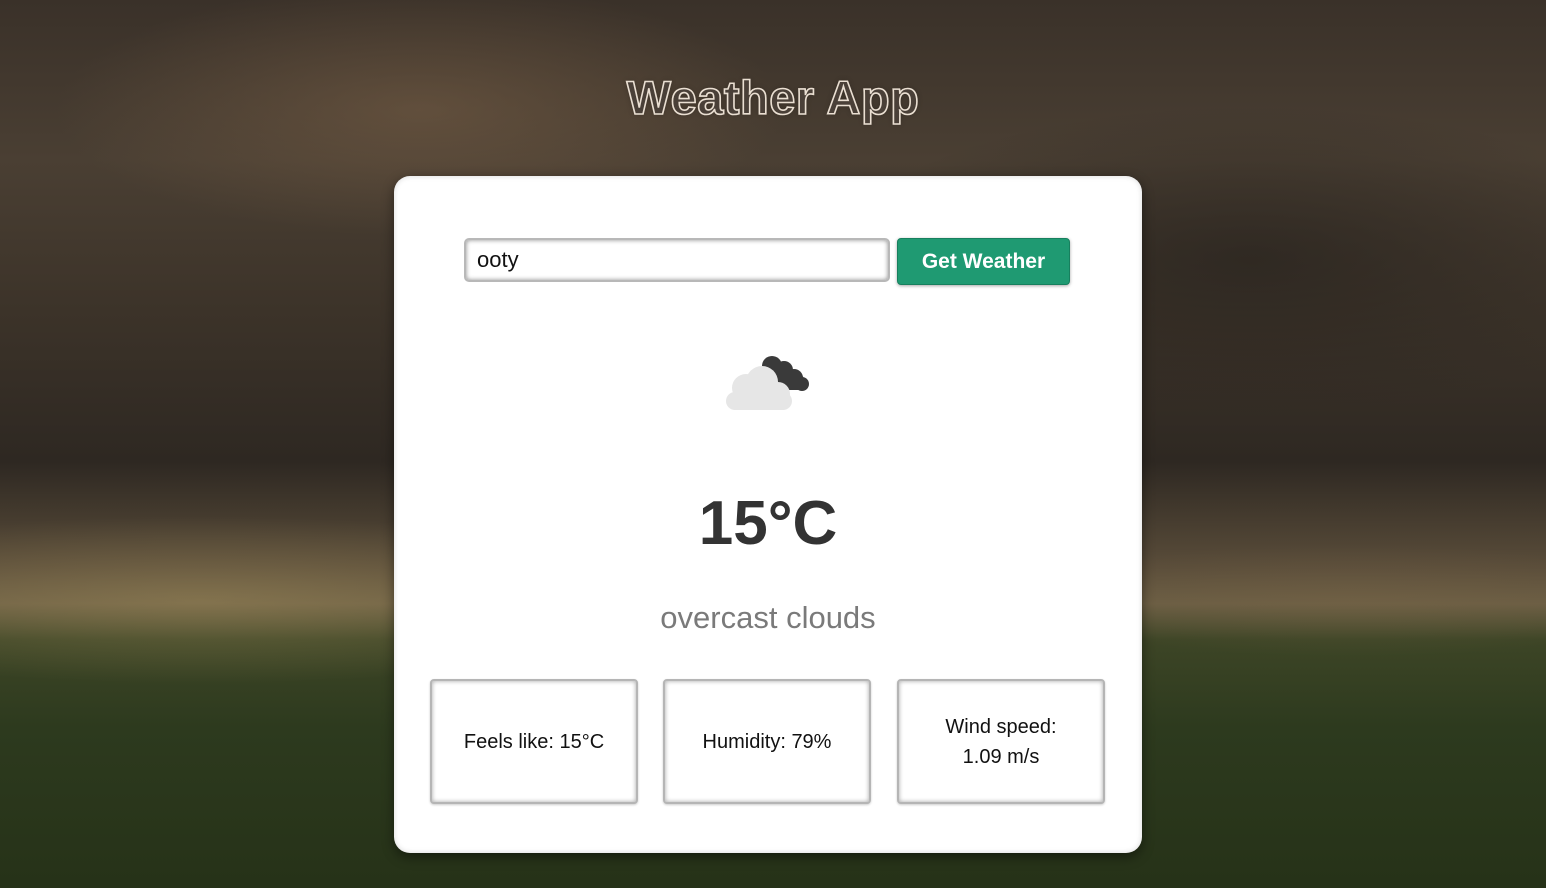 Image resolution: width=1546 pixels, height=888 pixels. I want to click on humidity-box: Humidity: 79%, so click(767, 741).